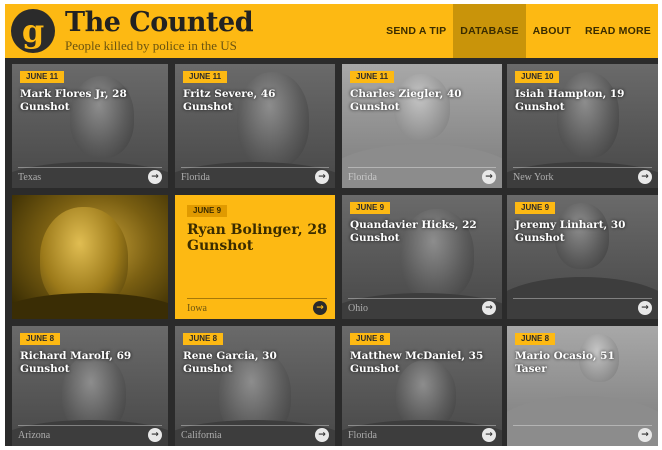  What do you see at coordinates (583, 231) in the screenshot?
I see `victim-info: Jeremy Linhart, 30 Gunshot` at bounding box center [583, 231].